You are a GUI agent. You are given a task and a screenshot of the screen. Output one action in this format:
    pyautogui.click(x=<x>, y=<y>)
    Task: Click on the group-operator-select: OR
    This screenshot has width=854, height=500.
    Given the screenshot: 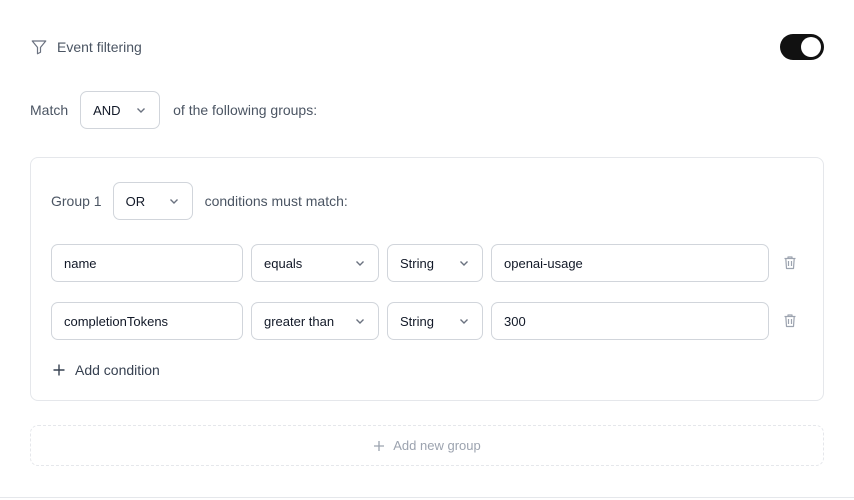 What is the action you would take?
    pyautogui.click(x=152, y=201)
    